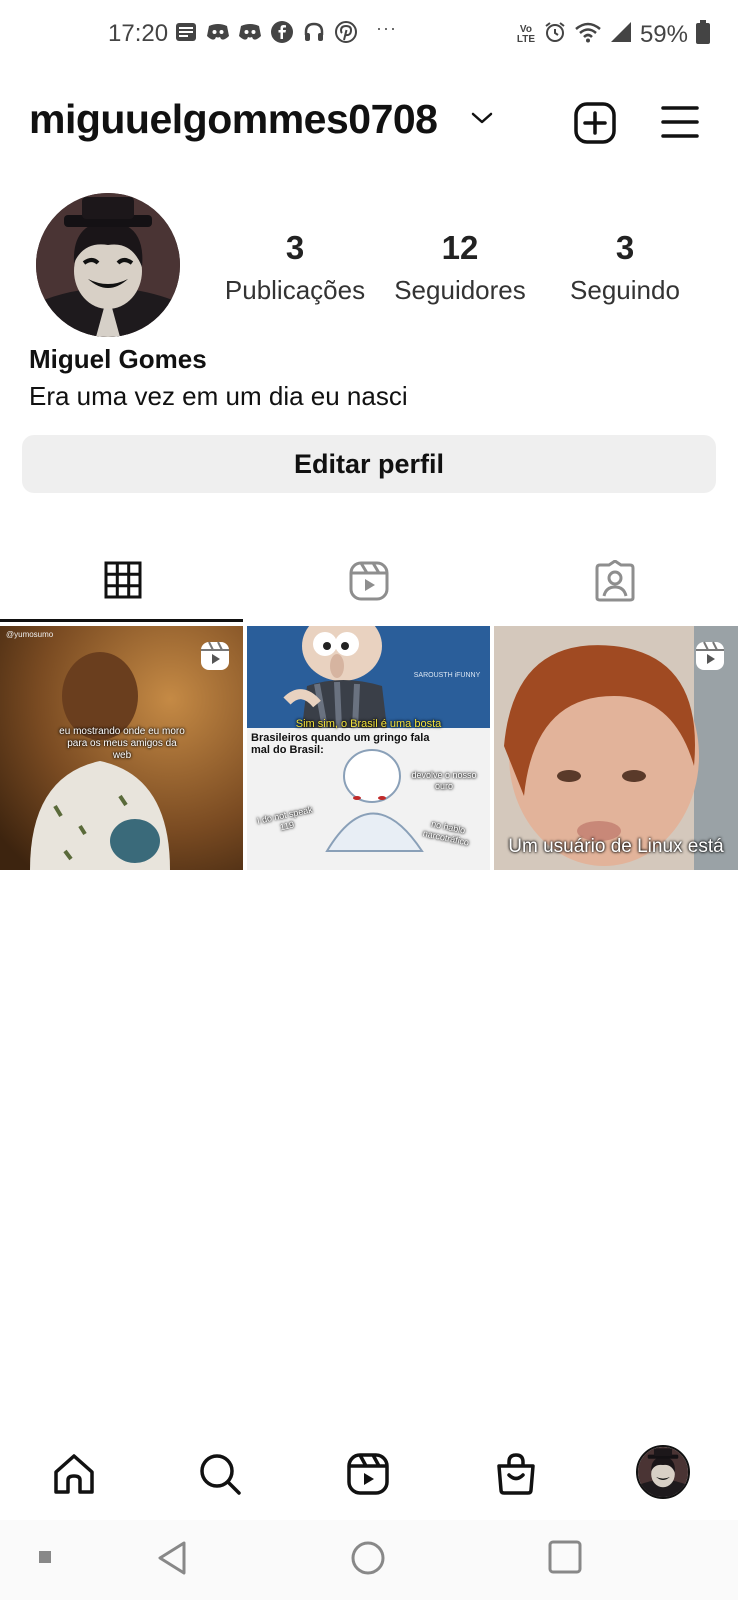  Describe the element at coordinates (526, 34) in the screenshot. I see `volte-indicator: Vo LTE` at that location.